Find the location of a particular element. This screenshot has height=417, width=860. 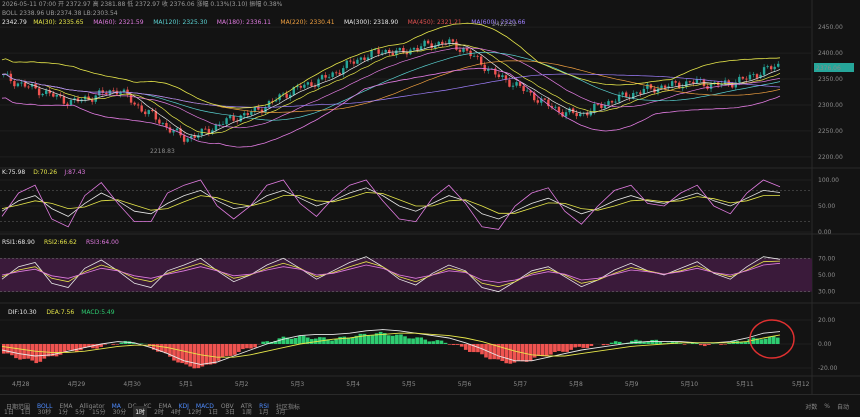

timeframe-10: 12时 is located at coordinates (195, 411).